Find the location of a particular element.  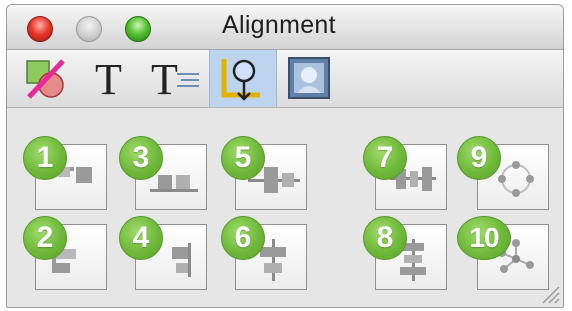

close-button is located at coordinates (40, 29).